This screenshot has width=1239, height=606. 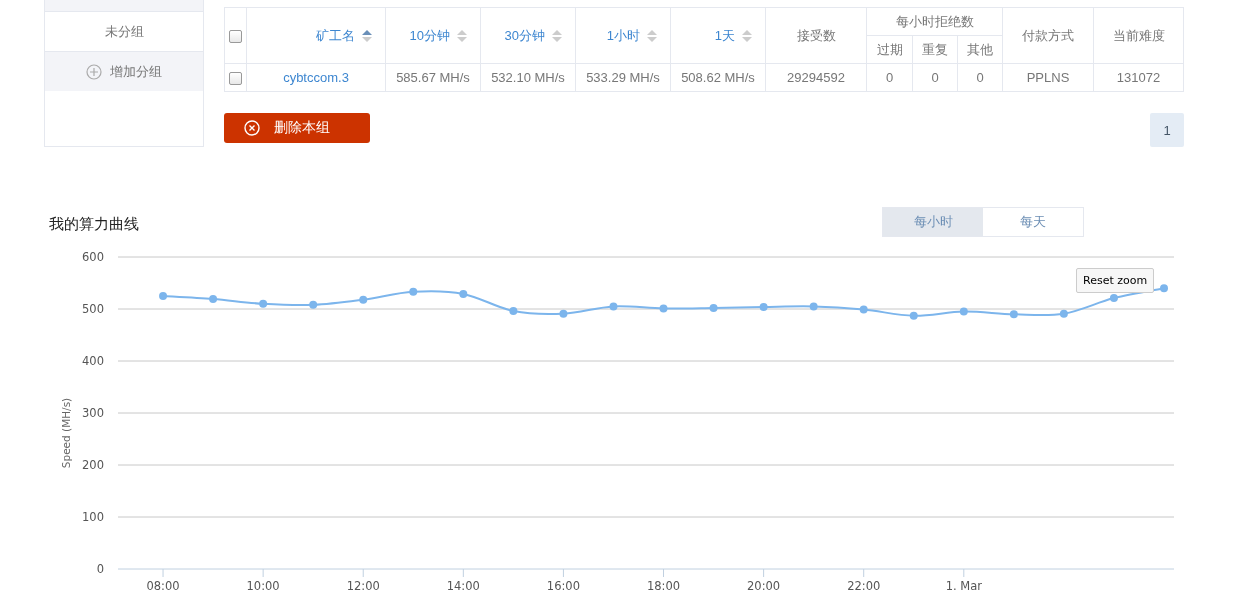 What do you see at coordinates (1048, 77) in the screenshot?
I see `table-cell: PPLNS` at bounding box center [1048, 77].